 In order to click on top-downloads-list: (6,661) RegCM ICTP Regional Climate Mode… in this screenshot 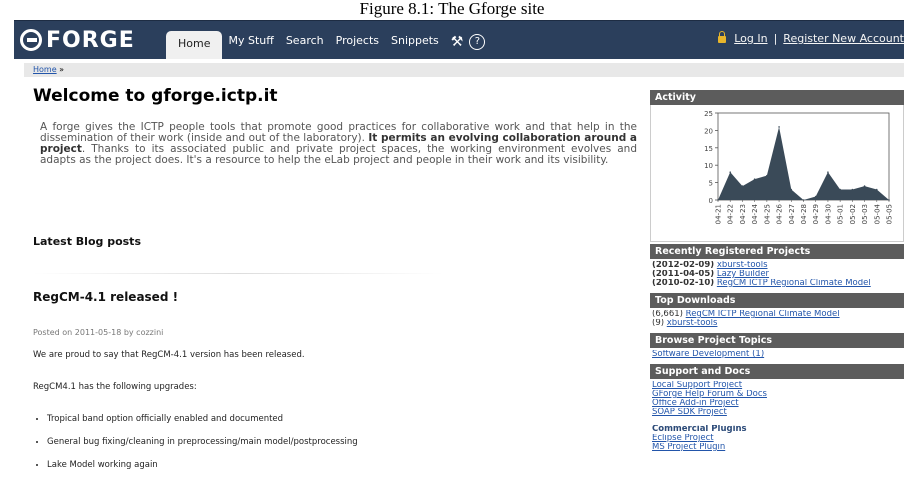, I will do `click(777, 319)`.